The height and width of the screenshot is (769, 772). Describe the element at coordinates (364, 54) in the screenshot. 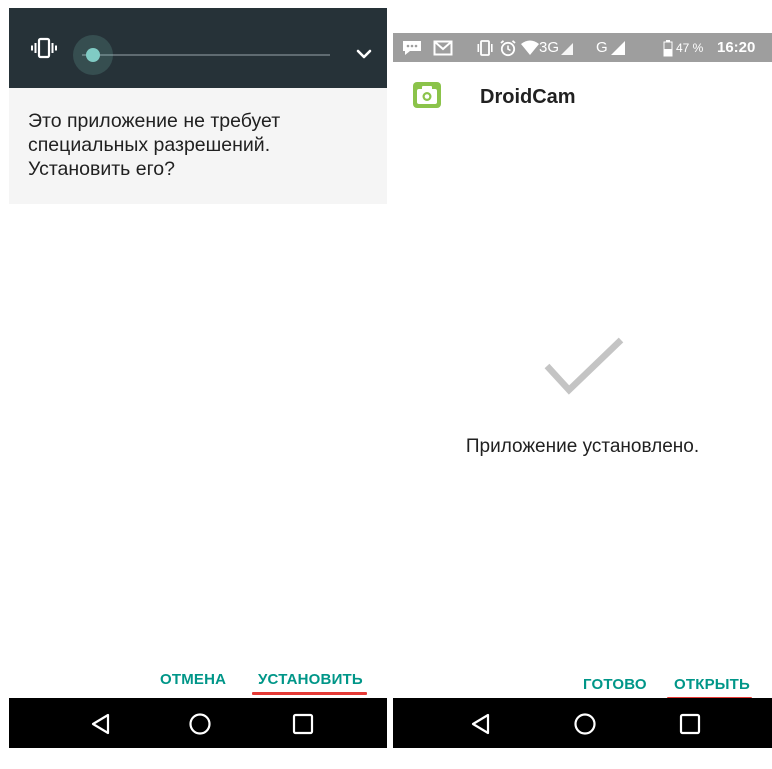

I see `chevron-down-icon` at that location.